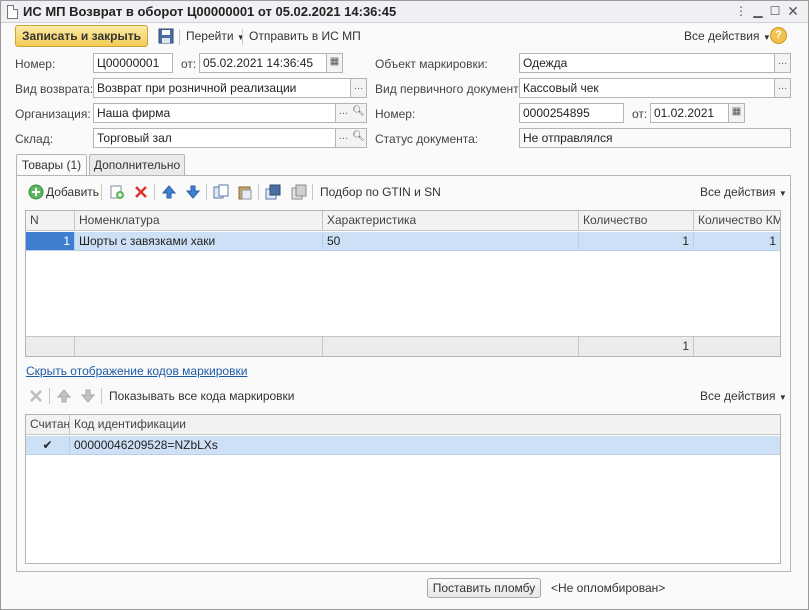 This screenshot has height=610, width=809. I want to click on goods-all-actions-label: Все действия, so click(738, 192).